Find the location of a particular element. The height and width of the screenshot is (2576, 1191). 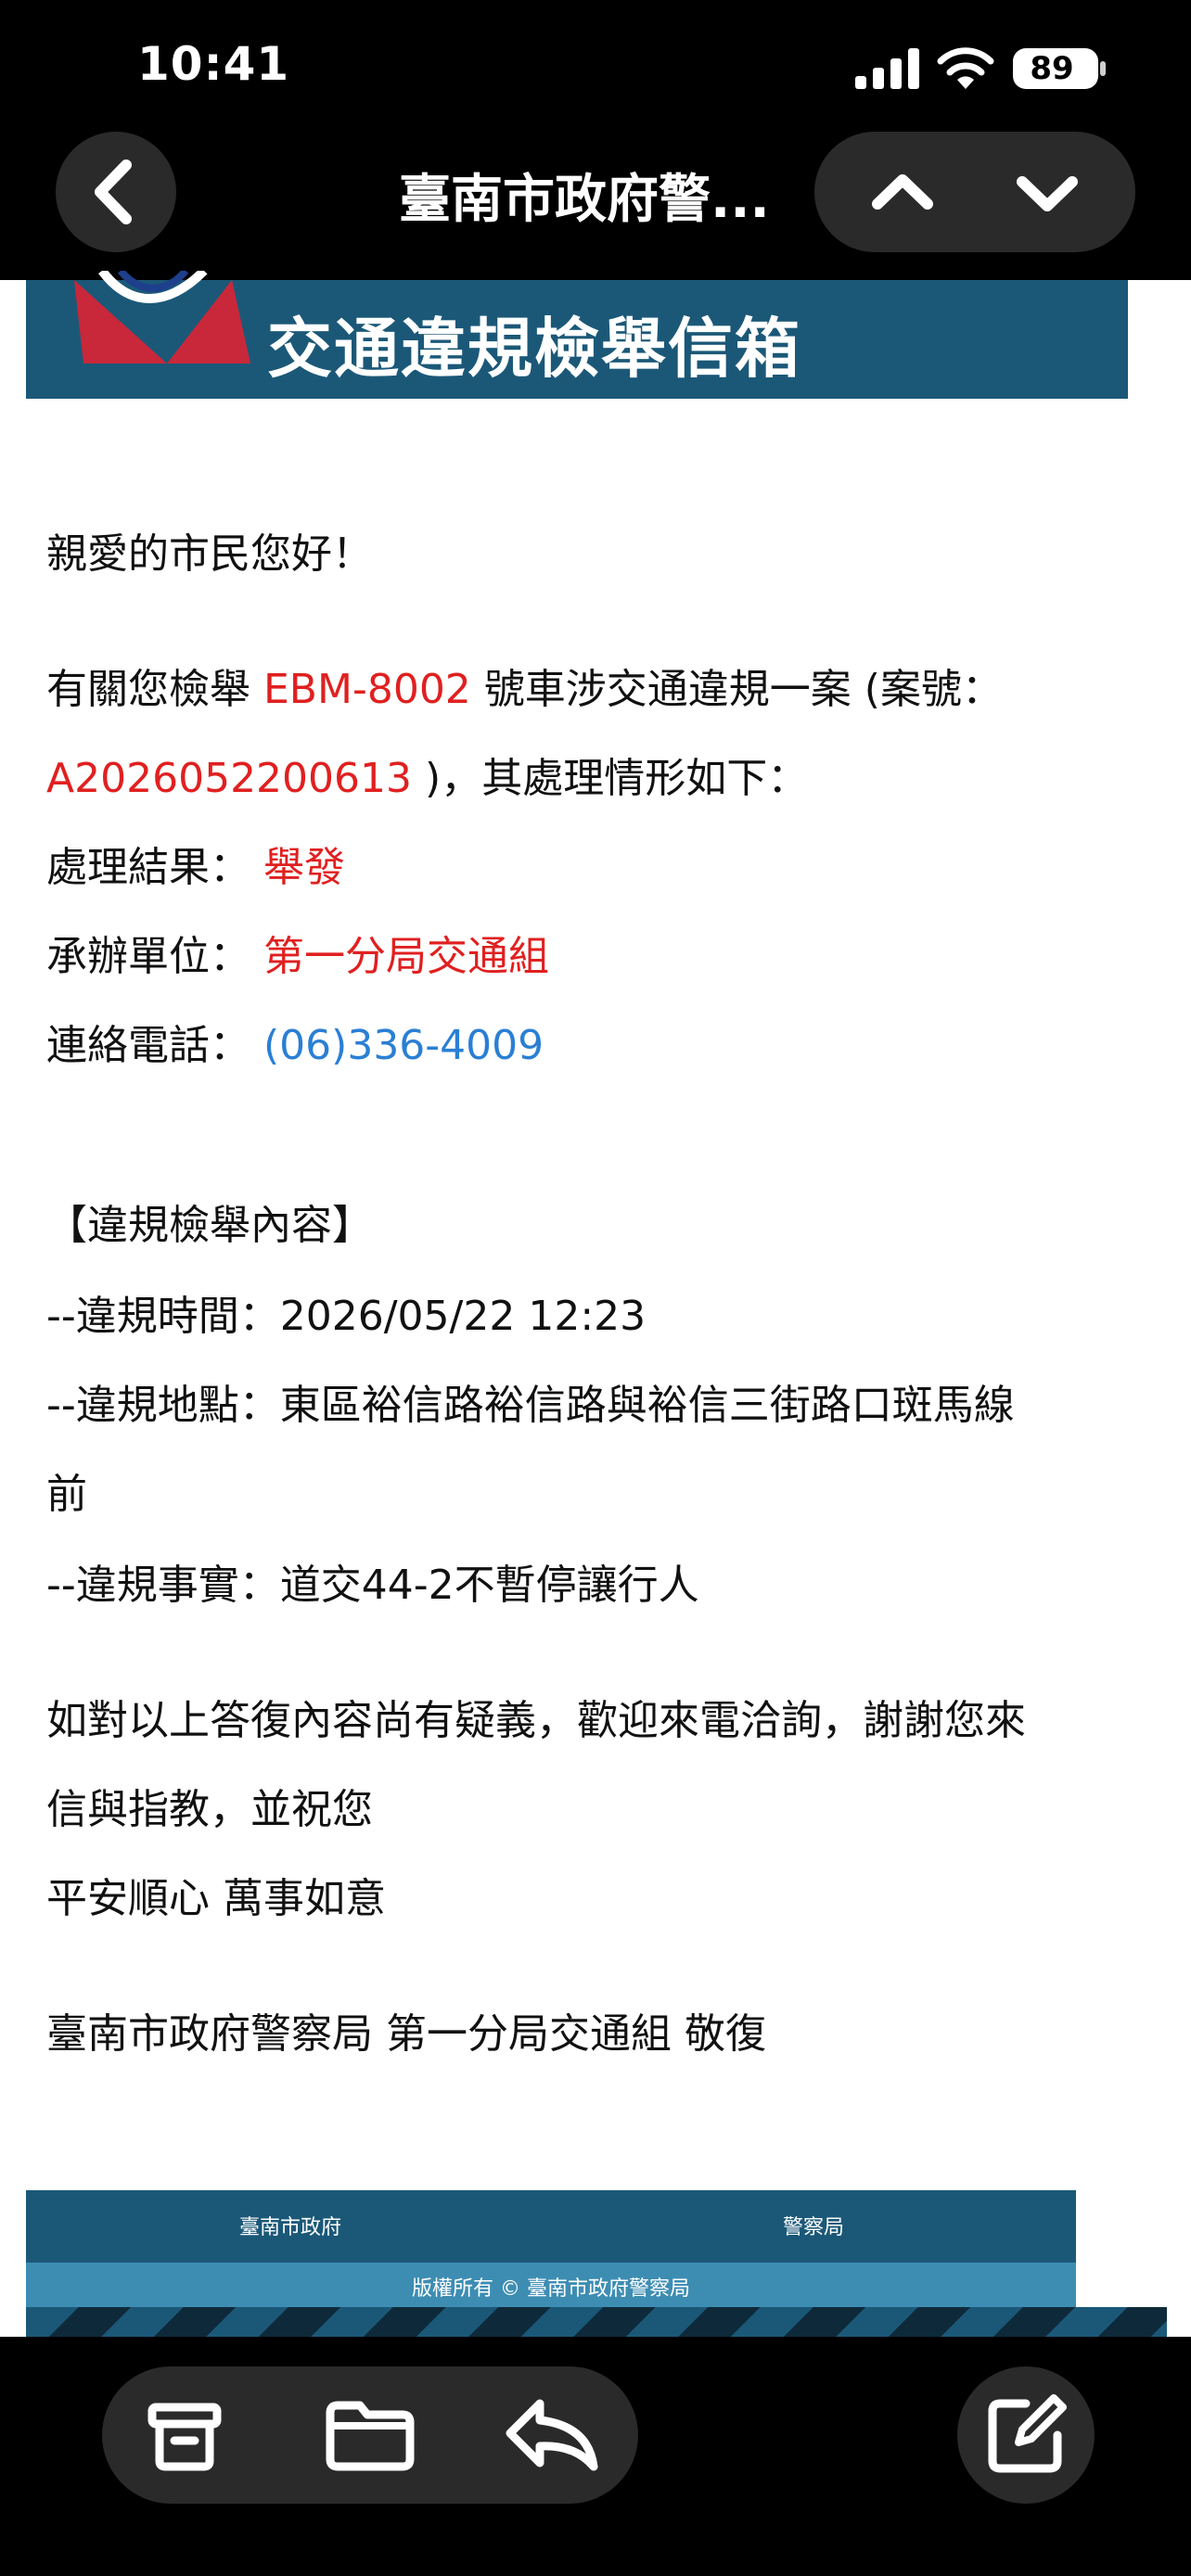

result-row: 處理結果： 舉發 is located at coordinates (196, 868).